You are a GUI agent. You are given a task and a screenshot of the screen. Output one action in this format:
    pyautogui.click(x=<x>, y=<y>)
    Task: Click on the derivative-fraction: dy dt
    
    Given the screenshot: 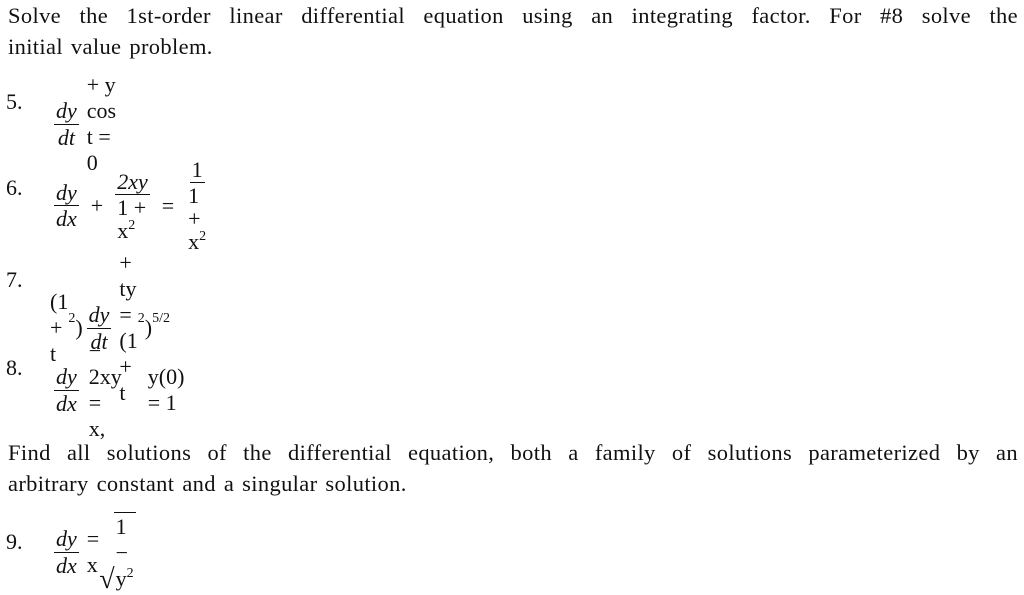 What is the action you would take?
    pyautogui.click(x=66, y=124)
    